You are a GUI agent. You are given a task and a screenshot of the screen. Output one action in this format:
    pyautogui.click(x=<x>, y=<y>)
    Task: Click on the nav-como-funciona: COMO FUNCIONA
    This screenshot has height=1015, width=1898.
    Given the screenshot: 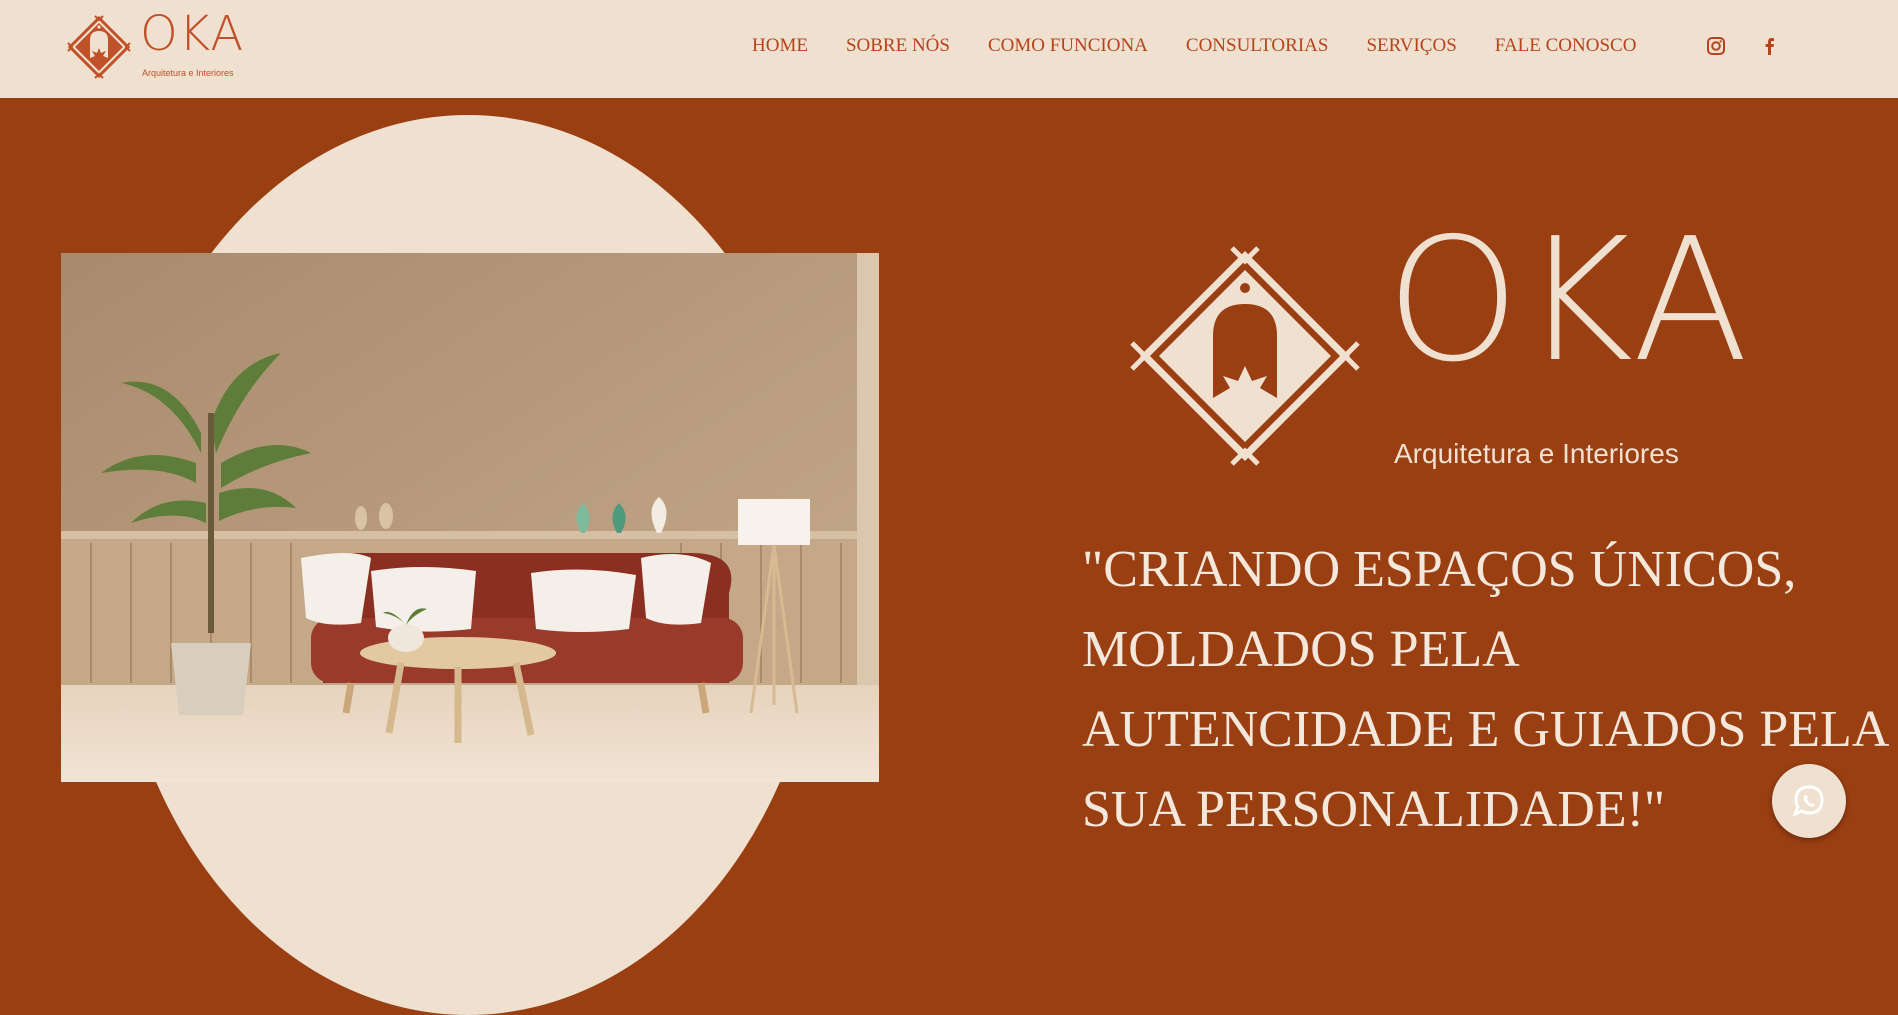 What is the action you would take?
    pyautogui.click(x=1068, y=46)
    